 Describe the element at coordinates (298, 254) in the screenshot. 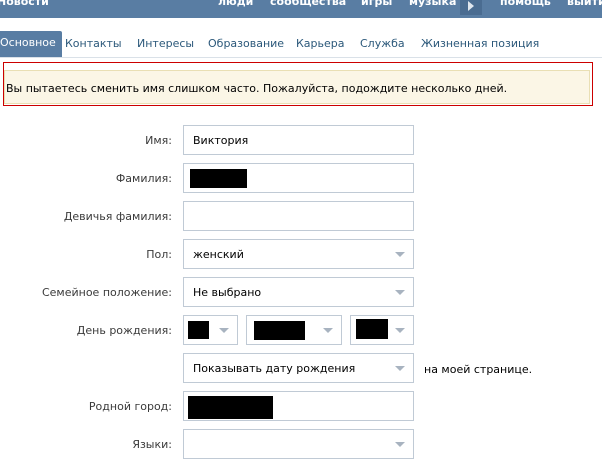

I see `gender-select: женский` at that location.